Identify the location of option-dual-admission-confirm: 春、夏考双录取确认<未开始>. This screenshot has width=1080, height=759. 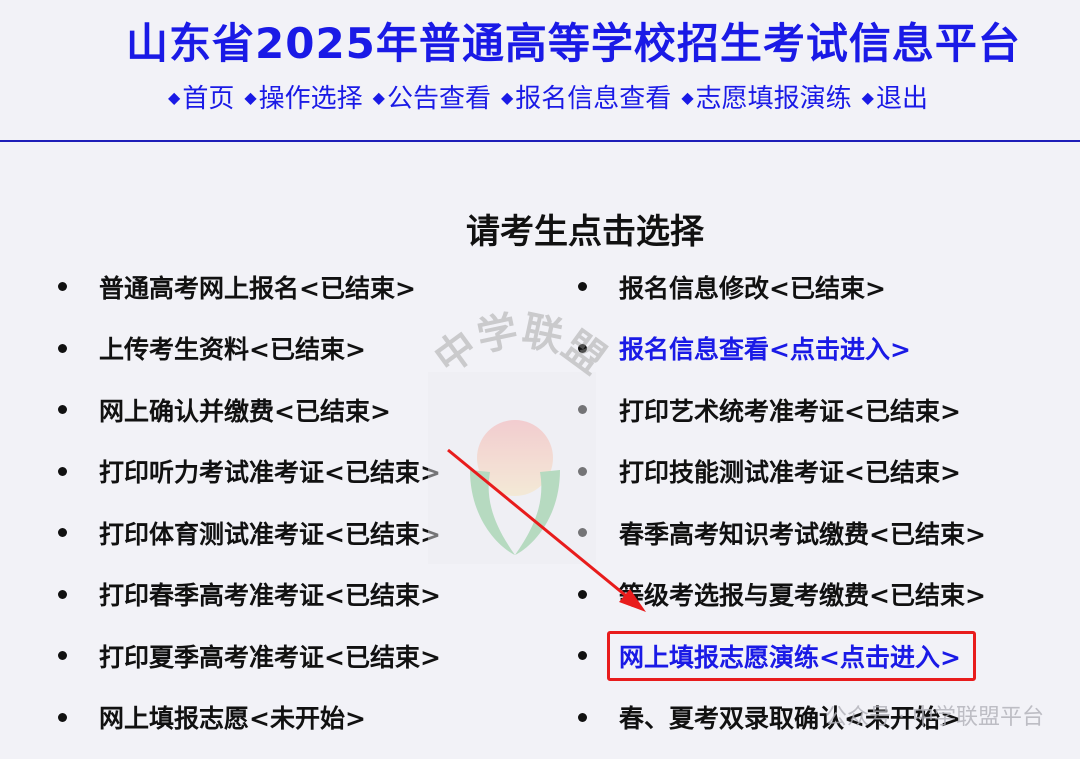
(782, 718).